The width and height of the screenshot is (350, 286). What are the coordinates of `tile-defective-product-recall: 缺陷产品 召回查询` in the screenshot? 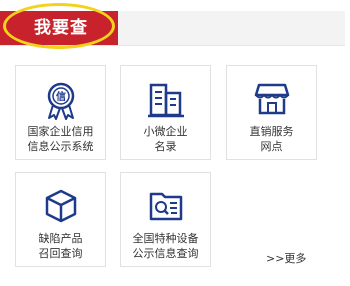 It's located at (60, 219).